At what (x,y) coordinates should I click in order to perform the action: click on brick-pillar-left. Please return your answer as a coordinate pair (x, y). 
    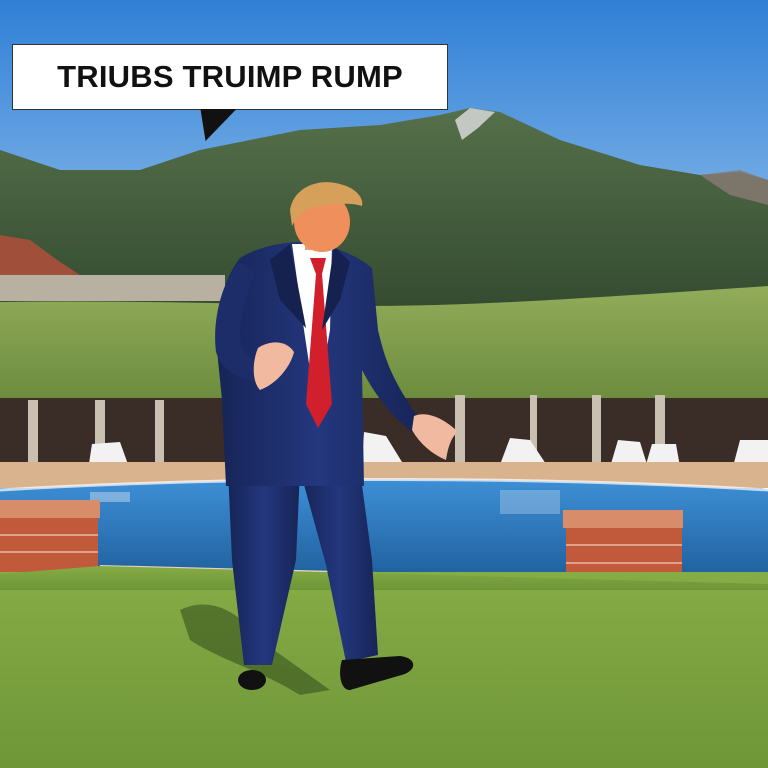
    Looking at the image, I should click on (50, 538).